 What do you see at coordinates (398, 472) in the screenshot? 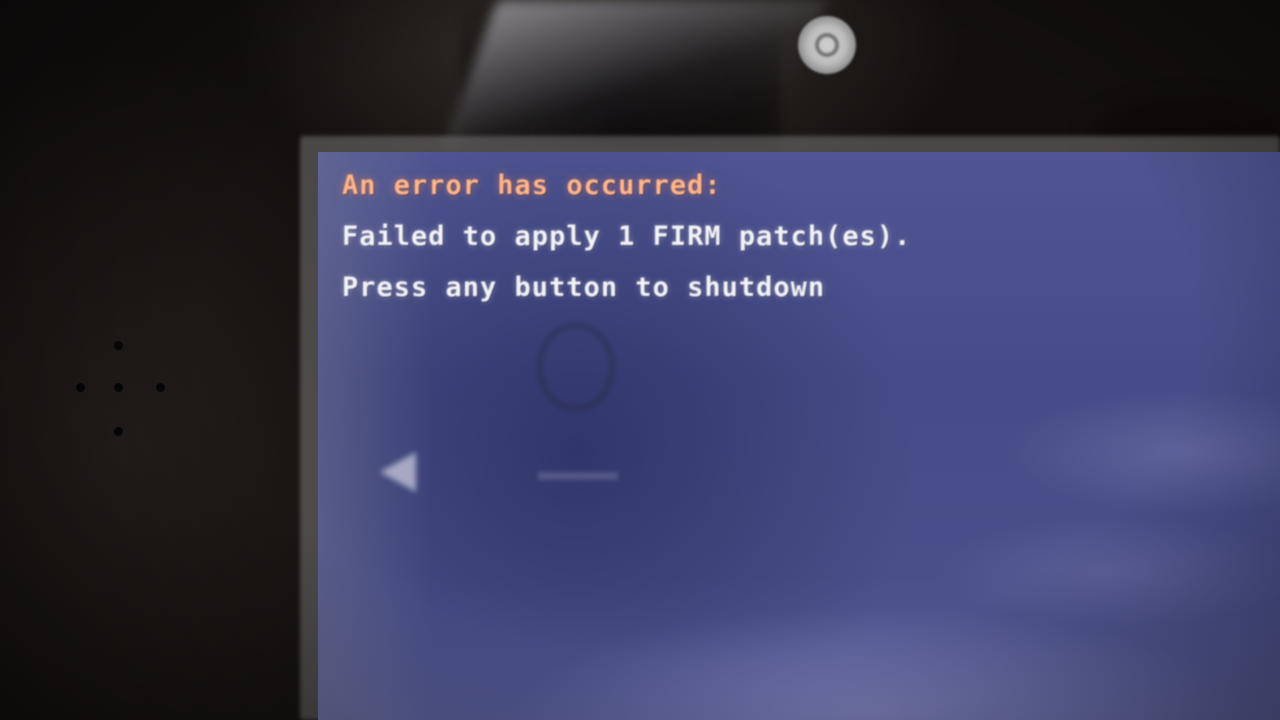
I see `reflection-arrow-icon` at bounding box center [398, 472].